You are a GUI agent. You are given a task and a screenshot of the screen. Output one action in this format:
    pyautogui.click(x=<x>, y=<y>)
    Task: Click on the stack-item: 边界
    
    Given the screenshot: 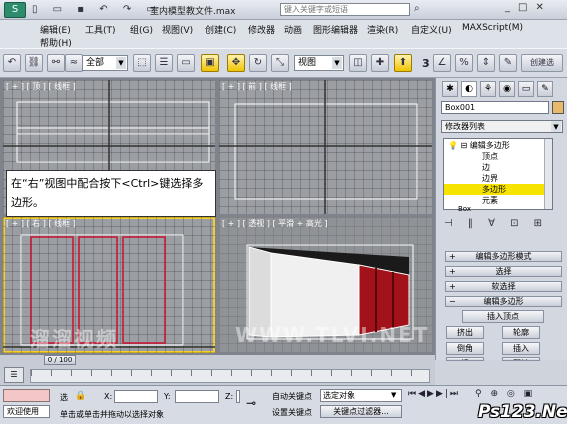 What is the action you would take?
    pyautogui.click(x=498, y=178)
    